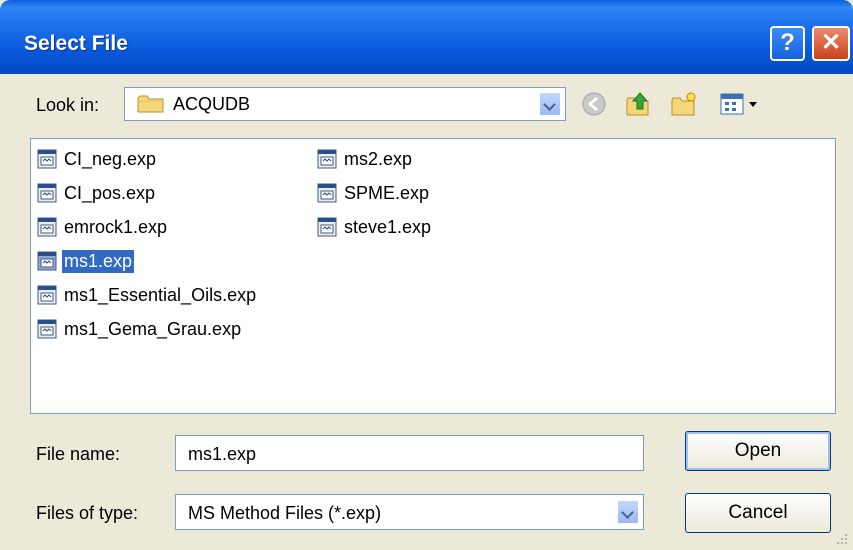 This screenshot has height=550, width=853. Describe the element at coordinates (628, 512) in the screenshot. I see `files-of-type-dropdown-arrow` at that location.